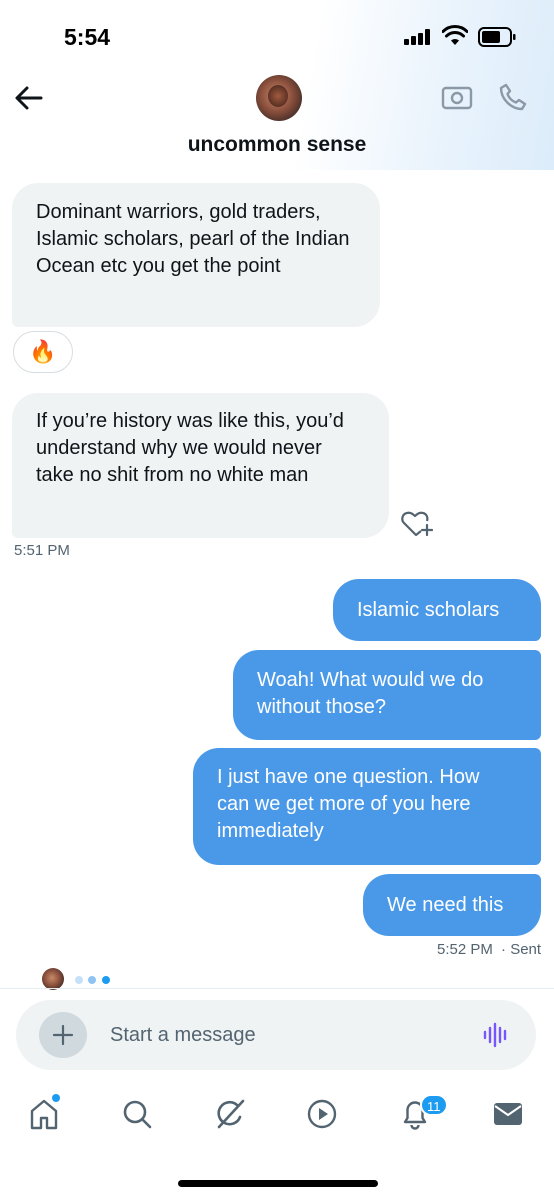  What do you see at coordinates (455, 35) in the screenshot?
I see `wifi-icon` at bounding box center [455, 35].